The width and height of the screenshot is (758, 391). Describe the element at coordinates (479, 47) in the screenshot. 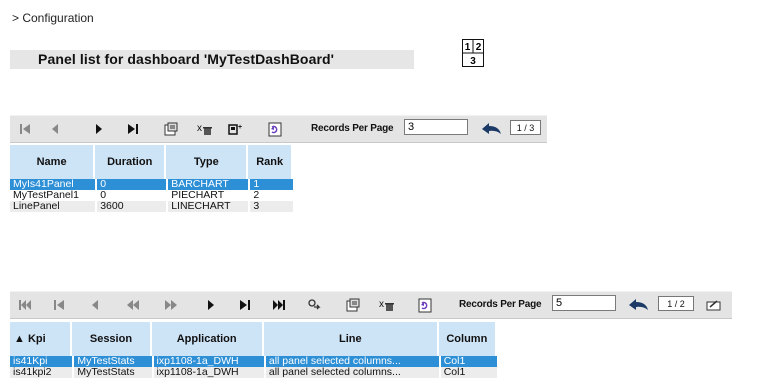

I see `svg-text: 2` at that location.